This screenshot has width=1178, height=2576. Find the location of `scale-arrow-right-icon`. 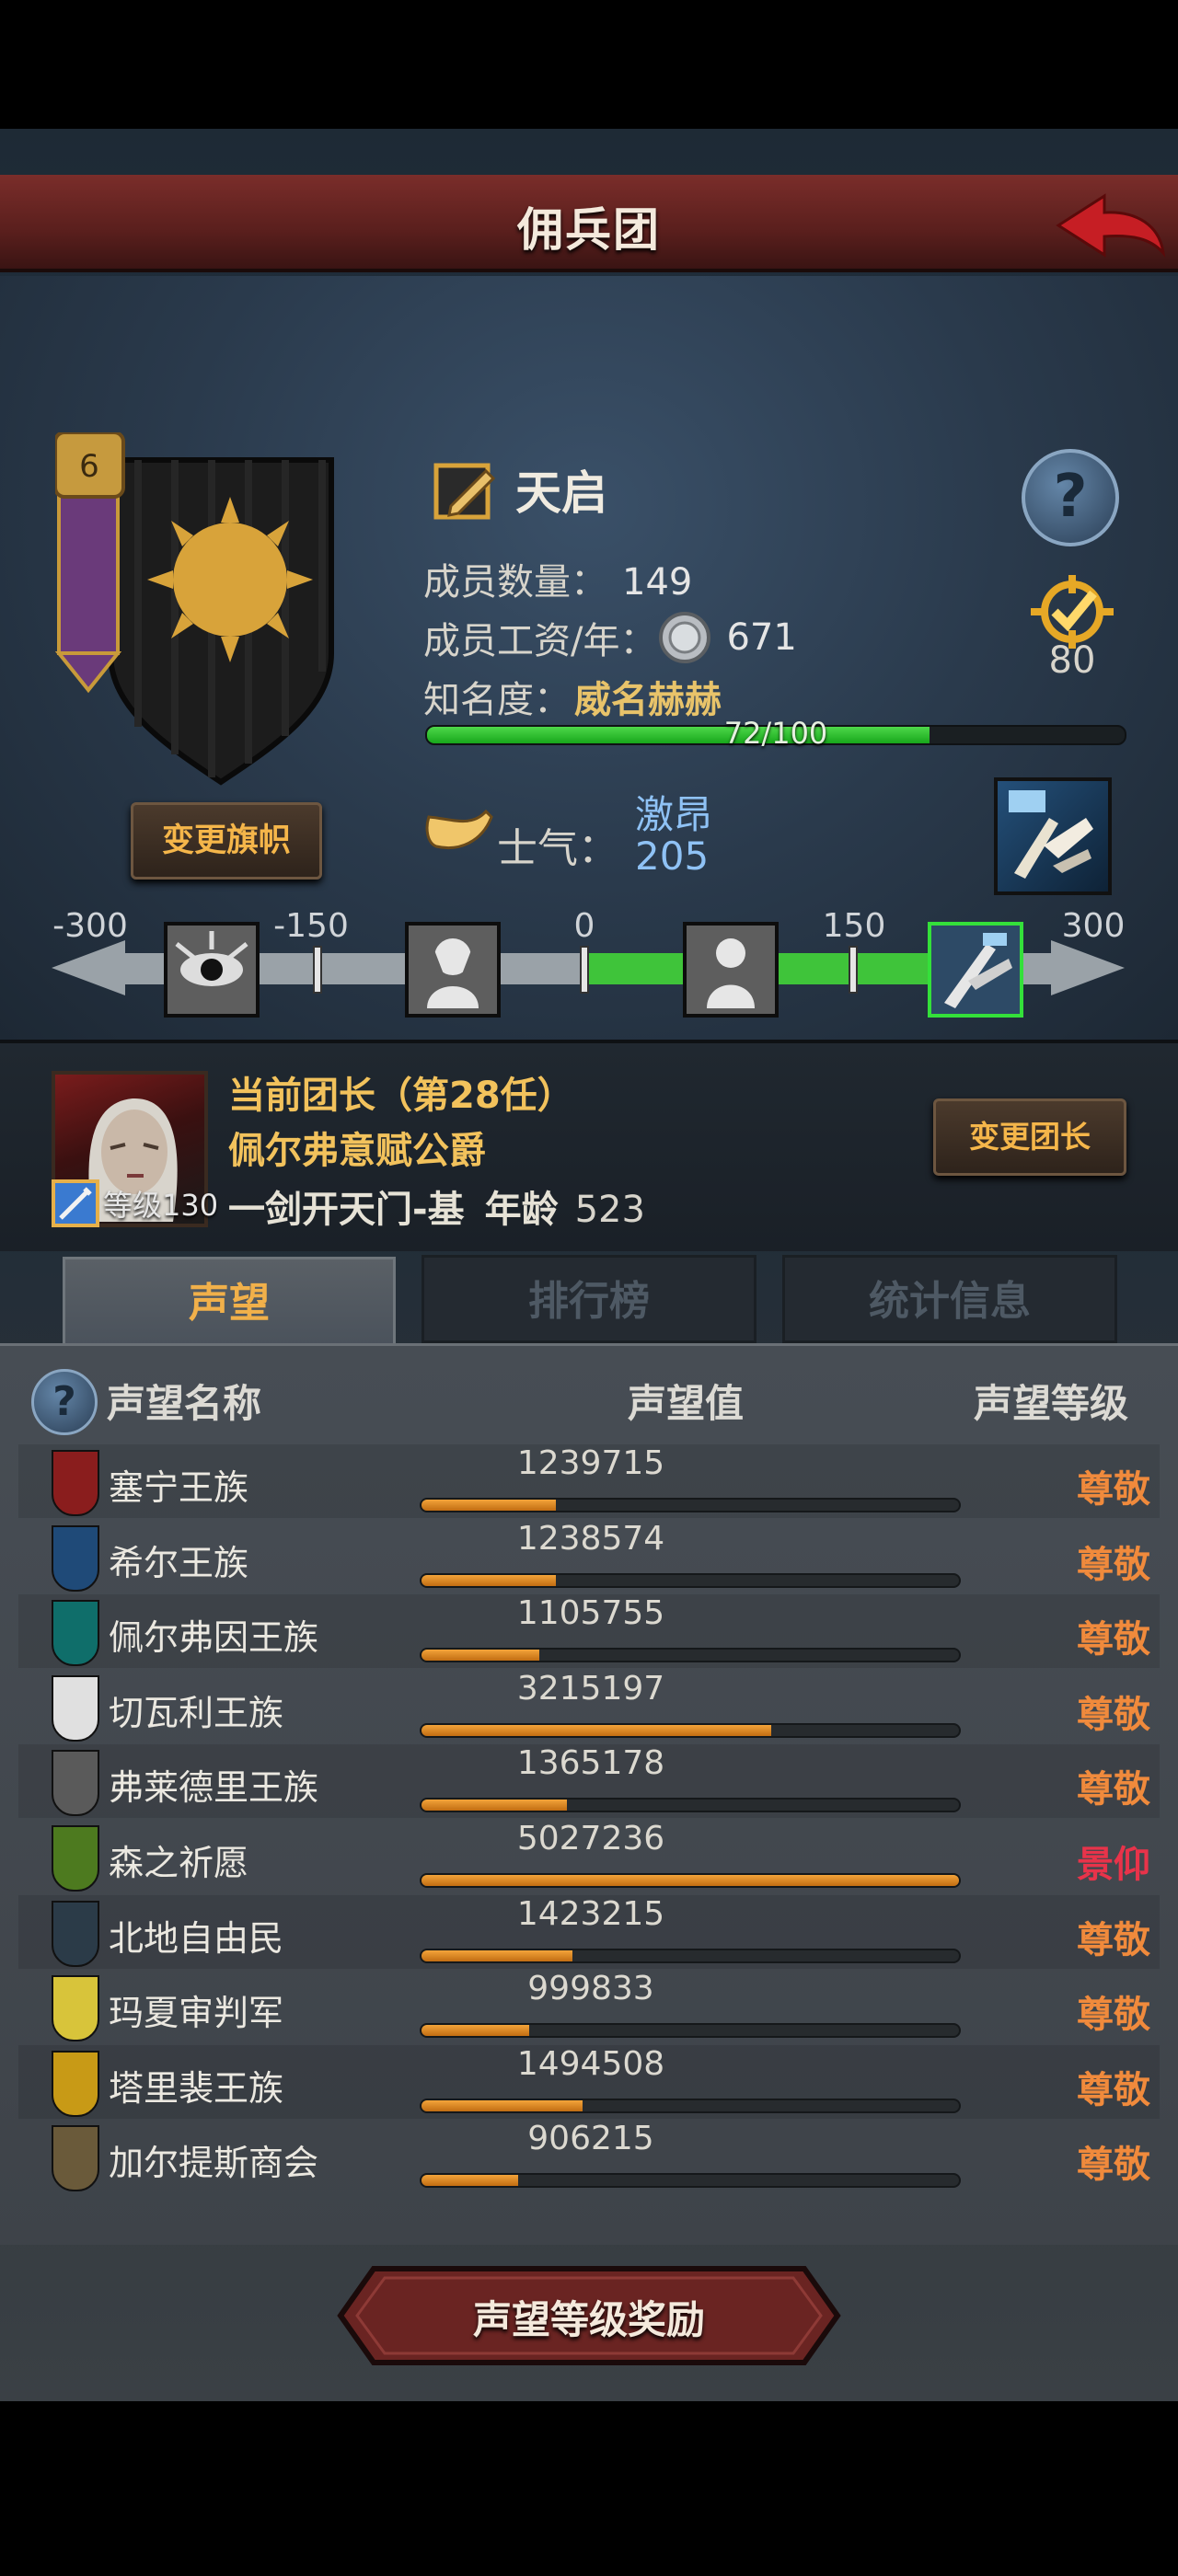

scale-arrow-right-icon is located at coordinates (1088, 968).